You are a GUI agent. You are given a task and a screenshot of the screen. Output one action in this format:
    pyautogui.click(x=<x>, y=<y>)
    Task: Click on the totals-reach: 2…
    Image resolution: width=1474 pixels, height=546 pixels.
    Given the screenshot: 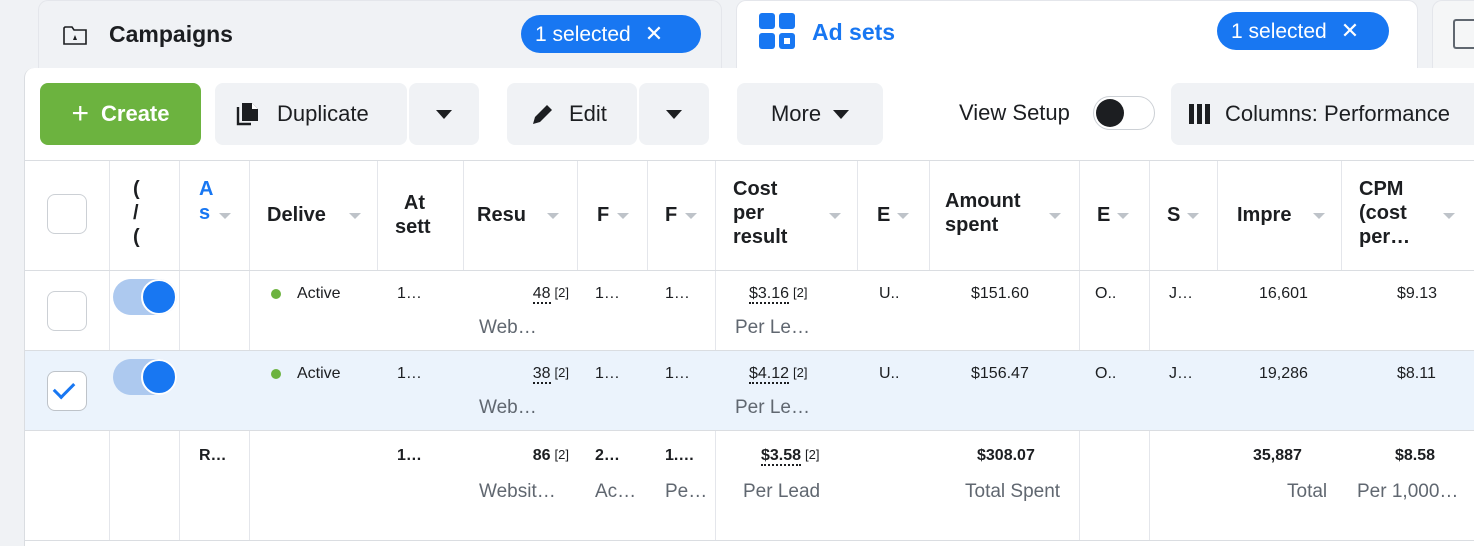 What is the action you would take?
    pyautogui.click(x=607, y=455)
    